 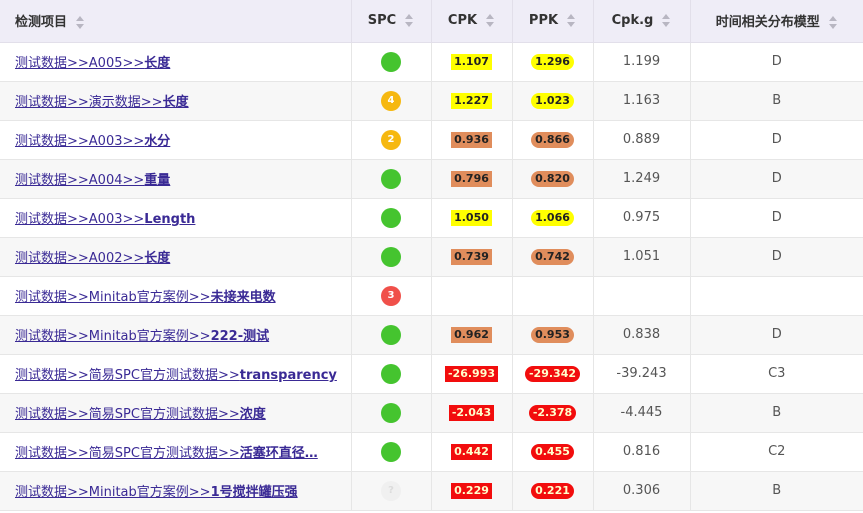 What do you see at coordinates (472, 218) in the screenshot?
I see `cpk-cell: 1.050` at bounding box center [472, 218].